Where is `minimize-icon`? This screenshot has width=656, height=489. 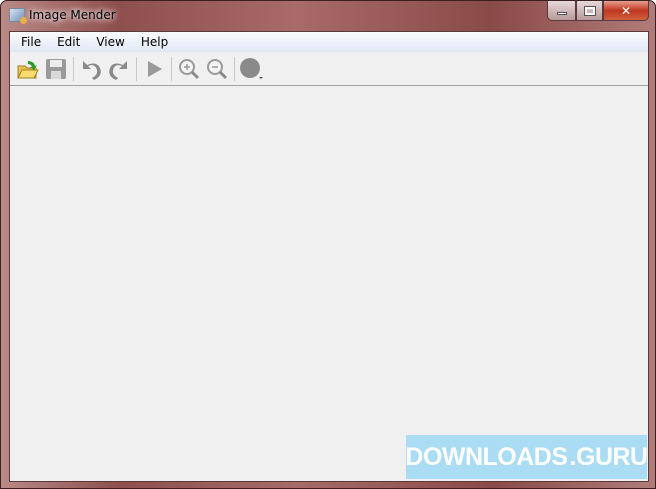 minimize-icon is located at coordinates (561, 13).